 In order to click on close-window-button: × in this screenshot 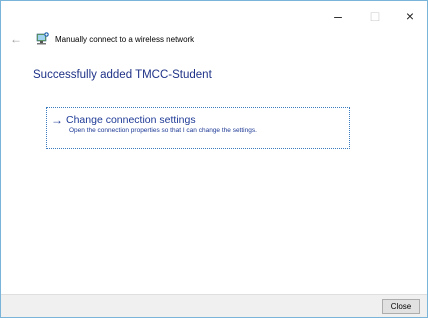, I will do `click(410, 16)`.